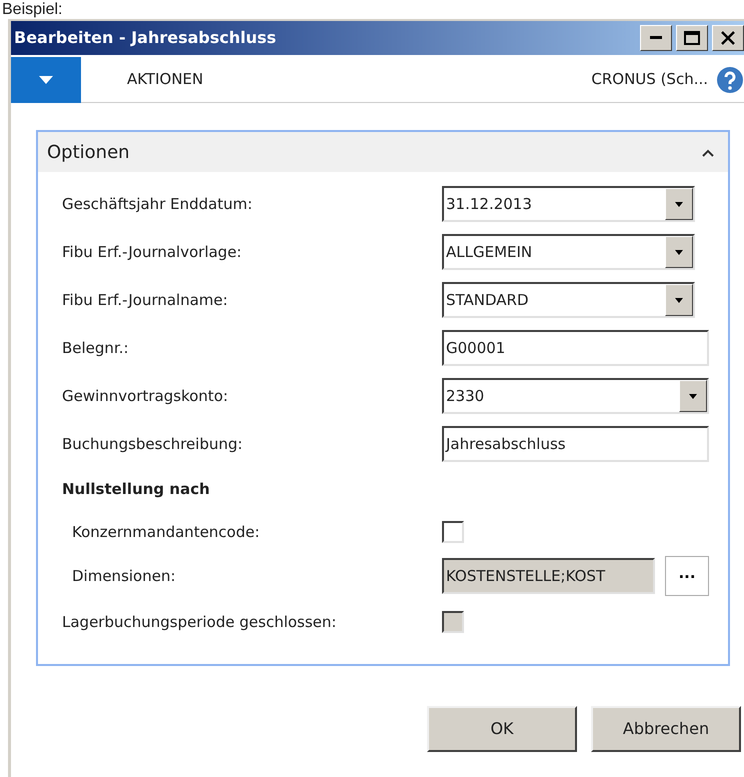 The width and height of the screenshot is (744, 777). I want to click on maximize-icon, so click(692, 38).